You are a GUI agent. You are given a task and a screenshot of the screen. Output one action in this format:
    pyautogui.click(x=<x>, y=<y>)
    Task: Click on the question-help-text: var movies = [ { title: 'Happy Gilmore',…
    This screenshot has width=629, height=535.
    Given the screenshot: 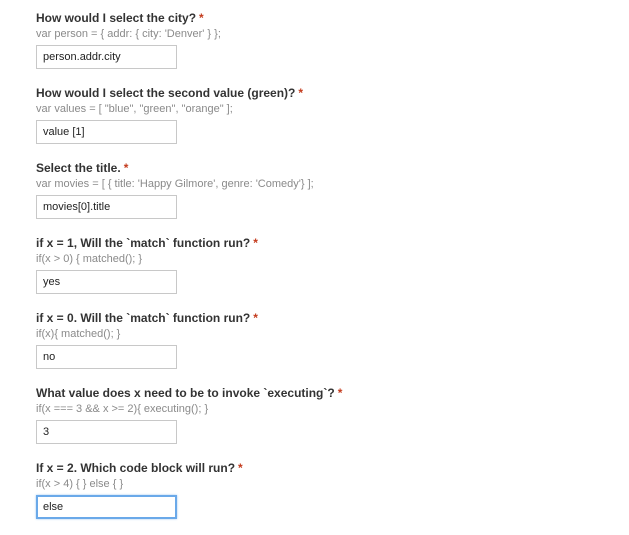 What is the action you would take?
    pyautogui.click(x=175, y=184)
    